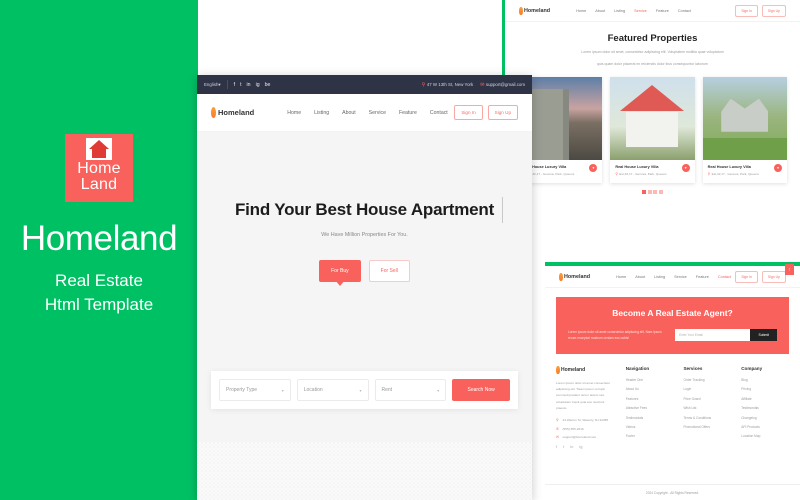  I want to click on house-icon, so click(99, 149).